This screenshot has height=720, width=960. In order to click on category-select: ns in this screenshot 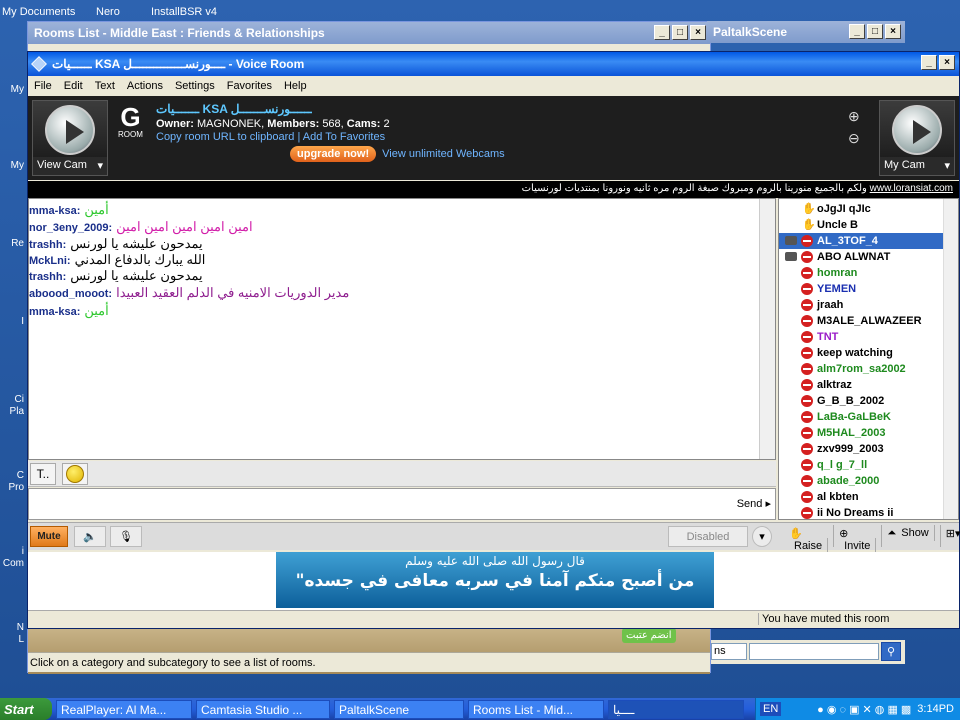, I will do `click(729, 651)`.